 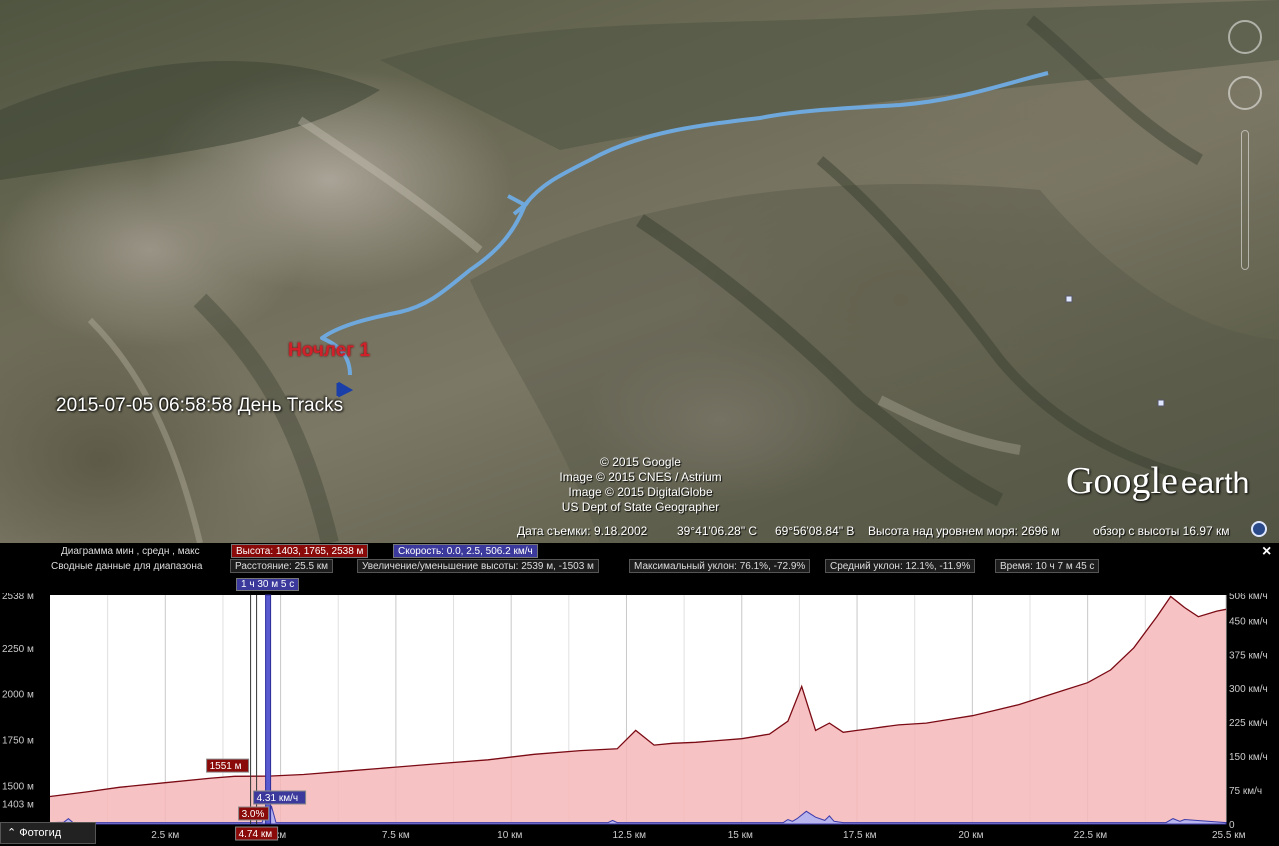 I want to click on cursor-distance-tag: 4.74 км, so click(x=256, y=834).